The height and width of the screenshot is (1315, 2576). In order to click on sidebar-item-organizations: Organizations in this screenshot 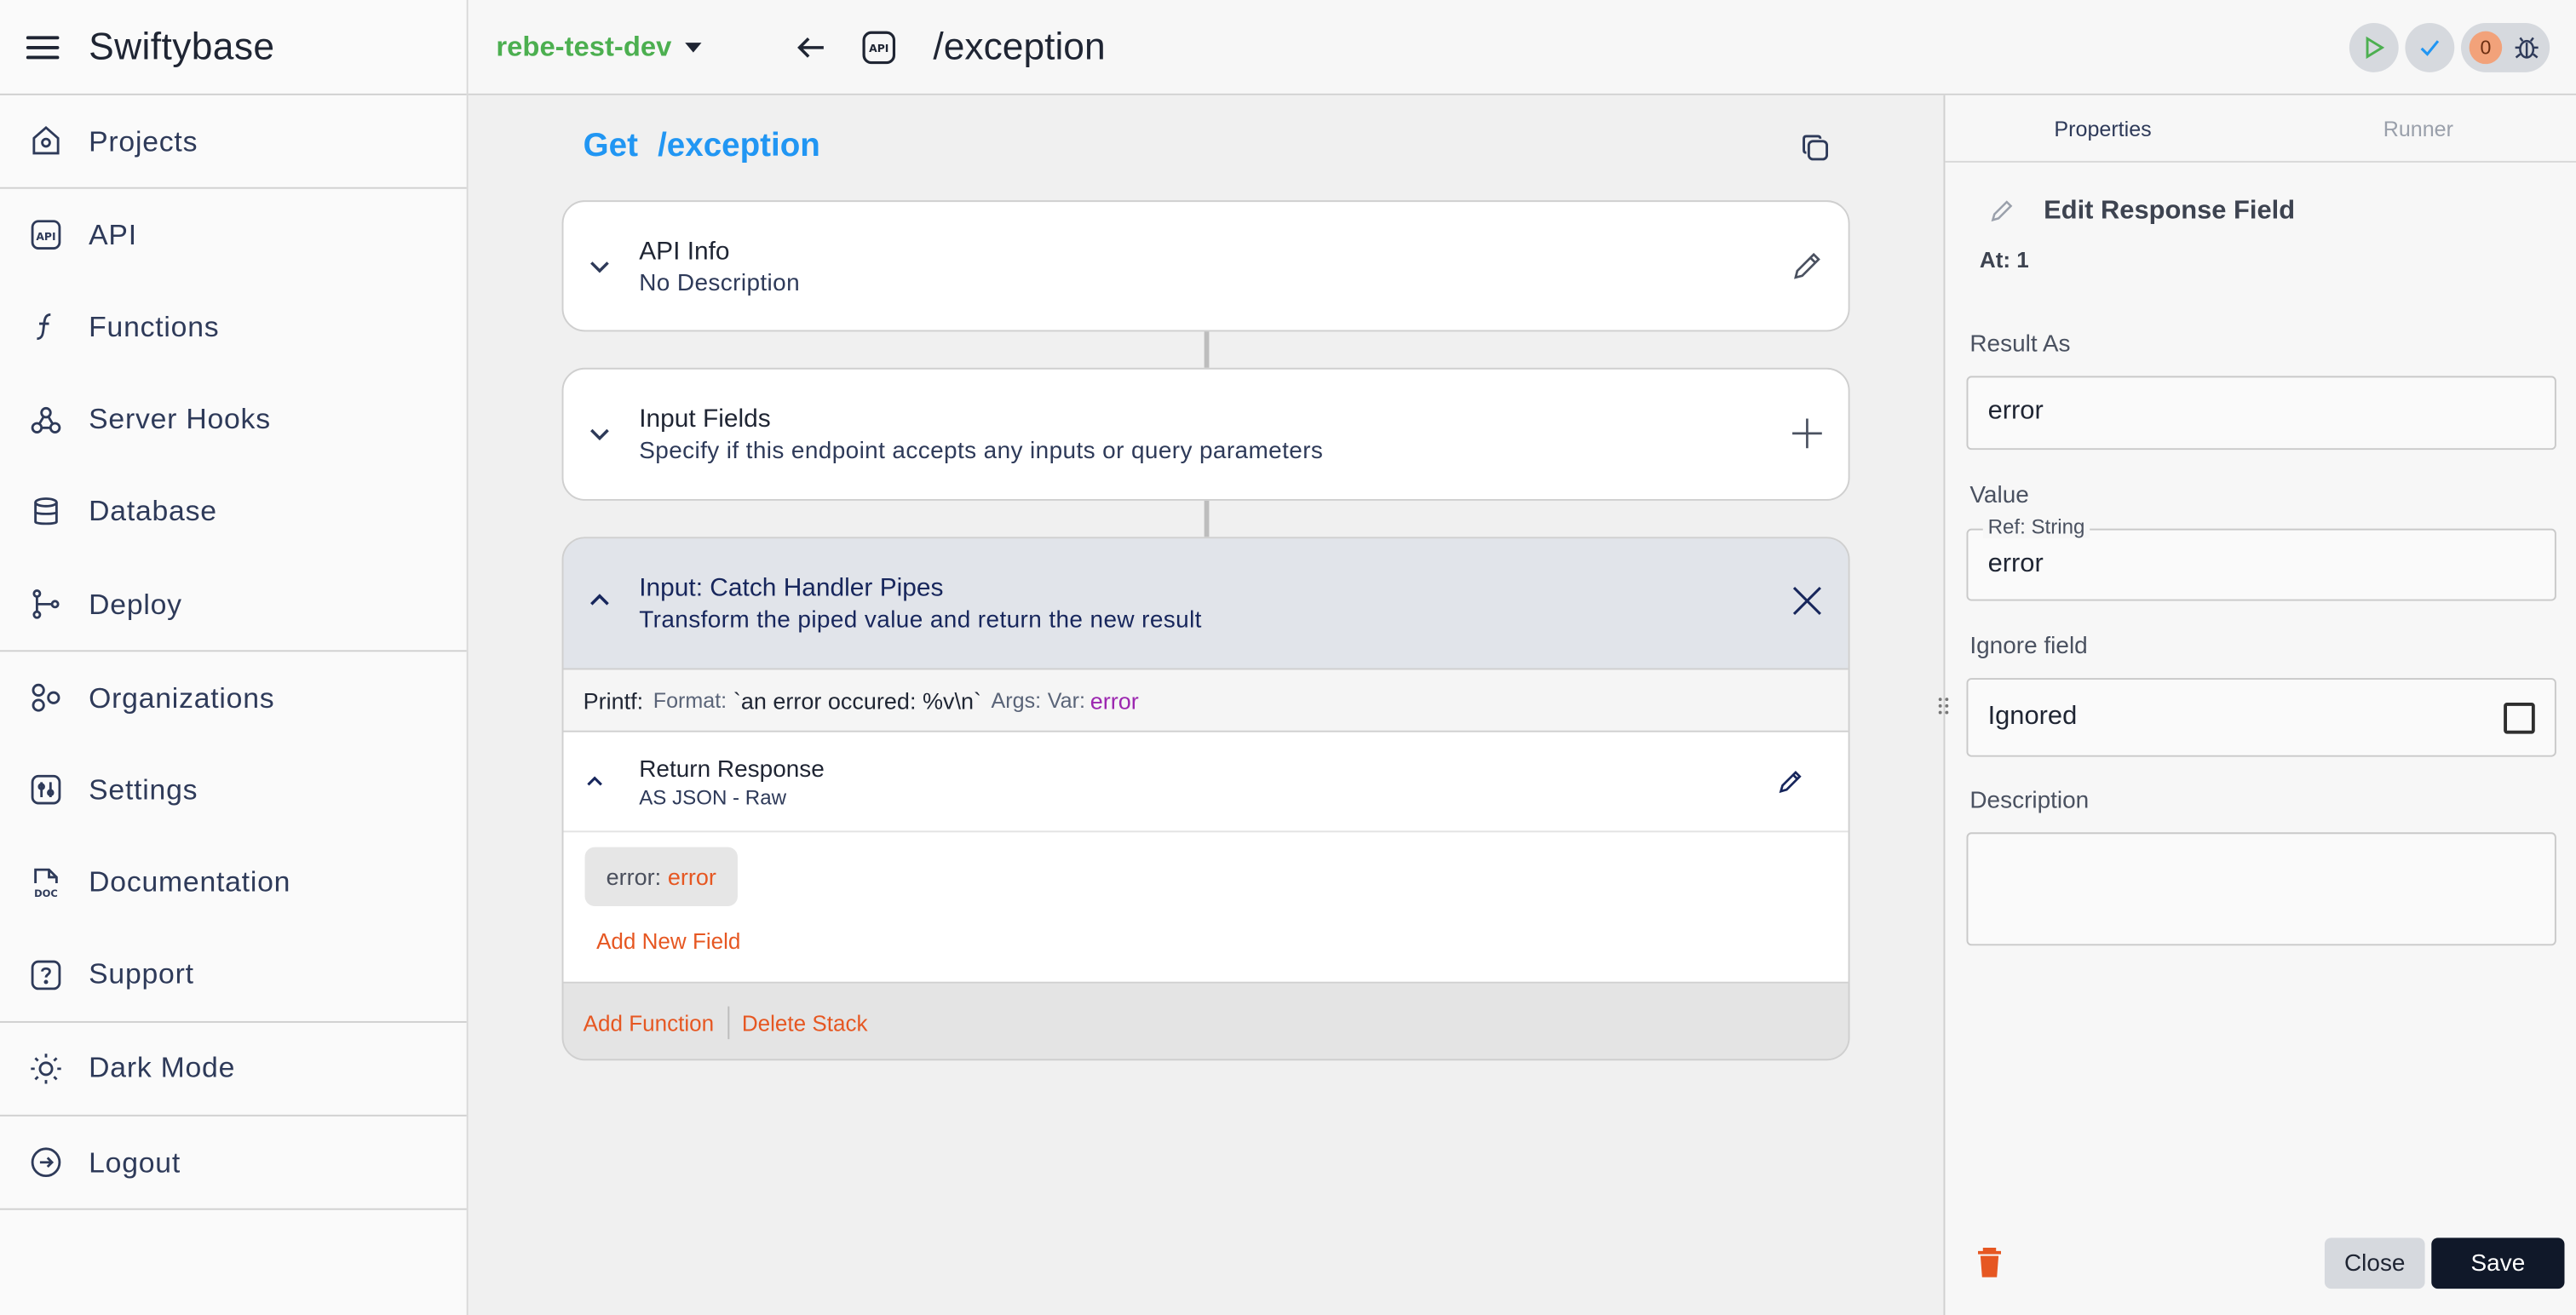, I will do `click(234, 698)`.